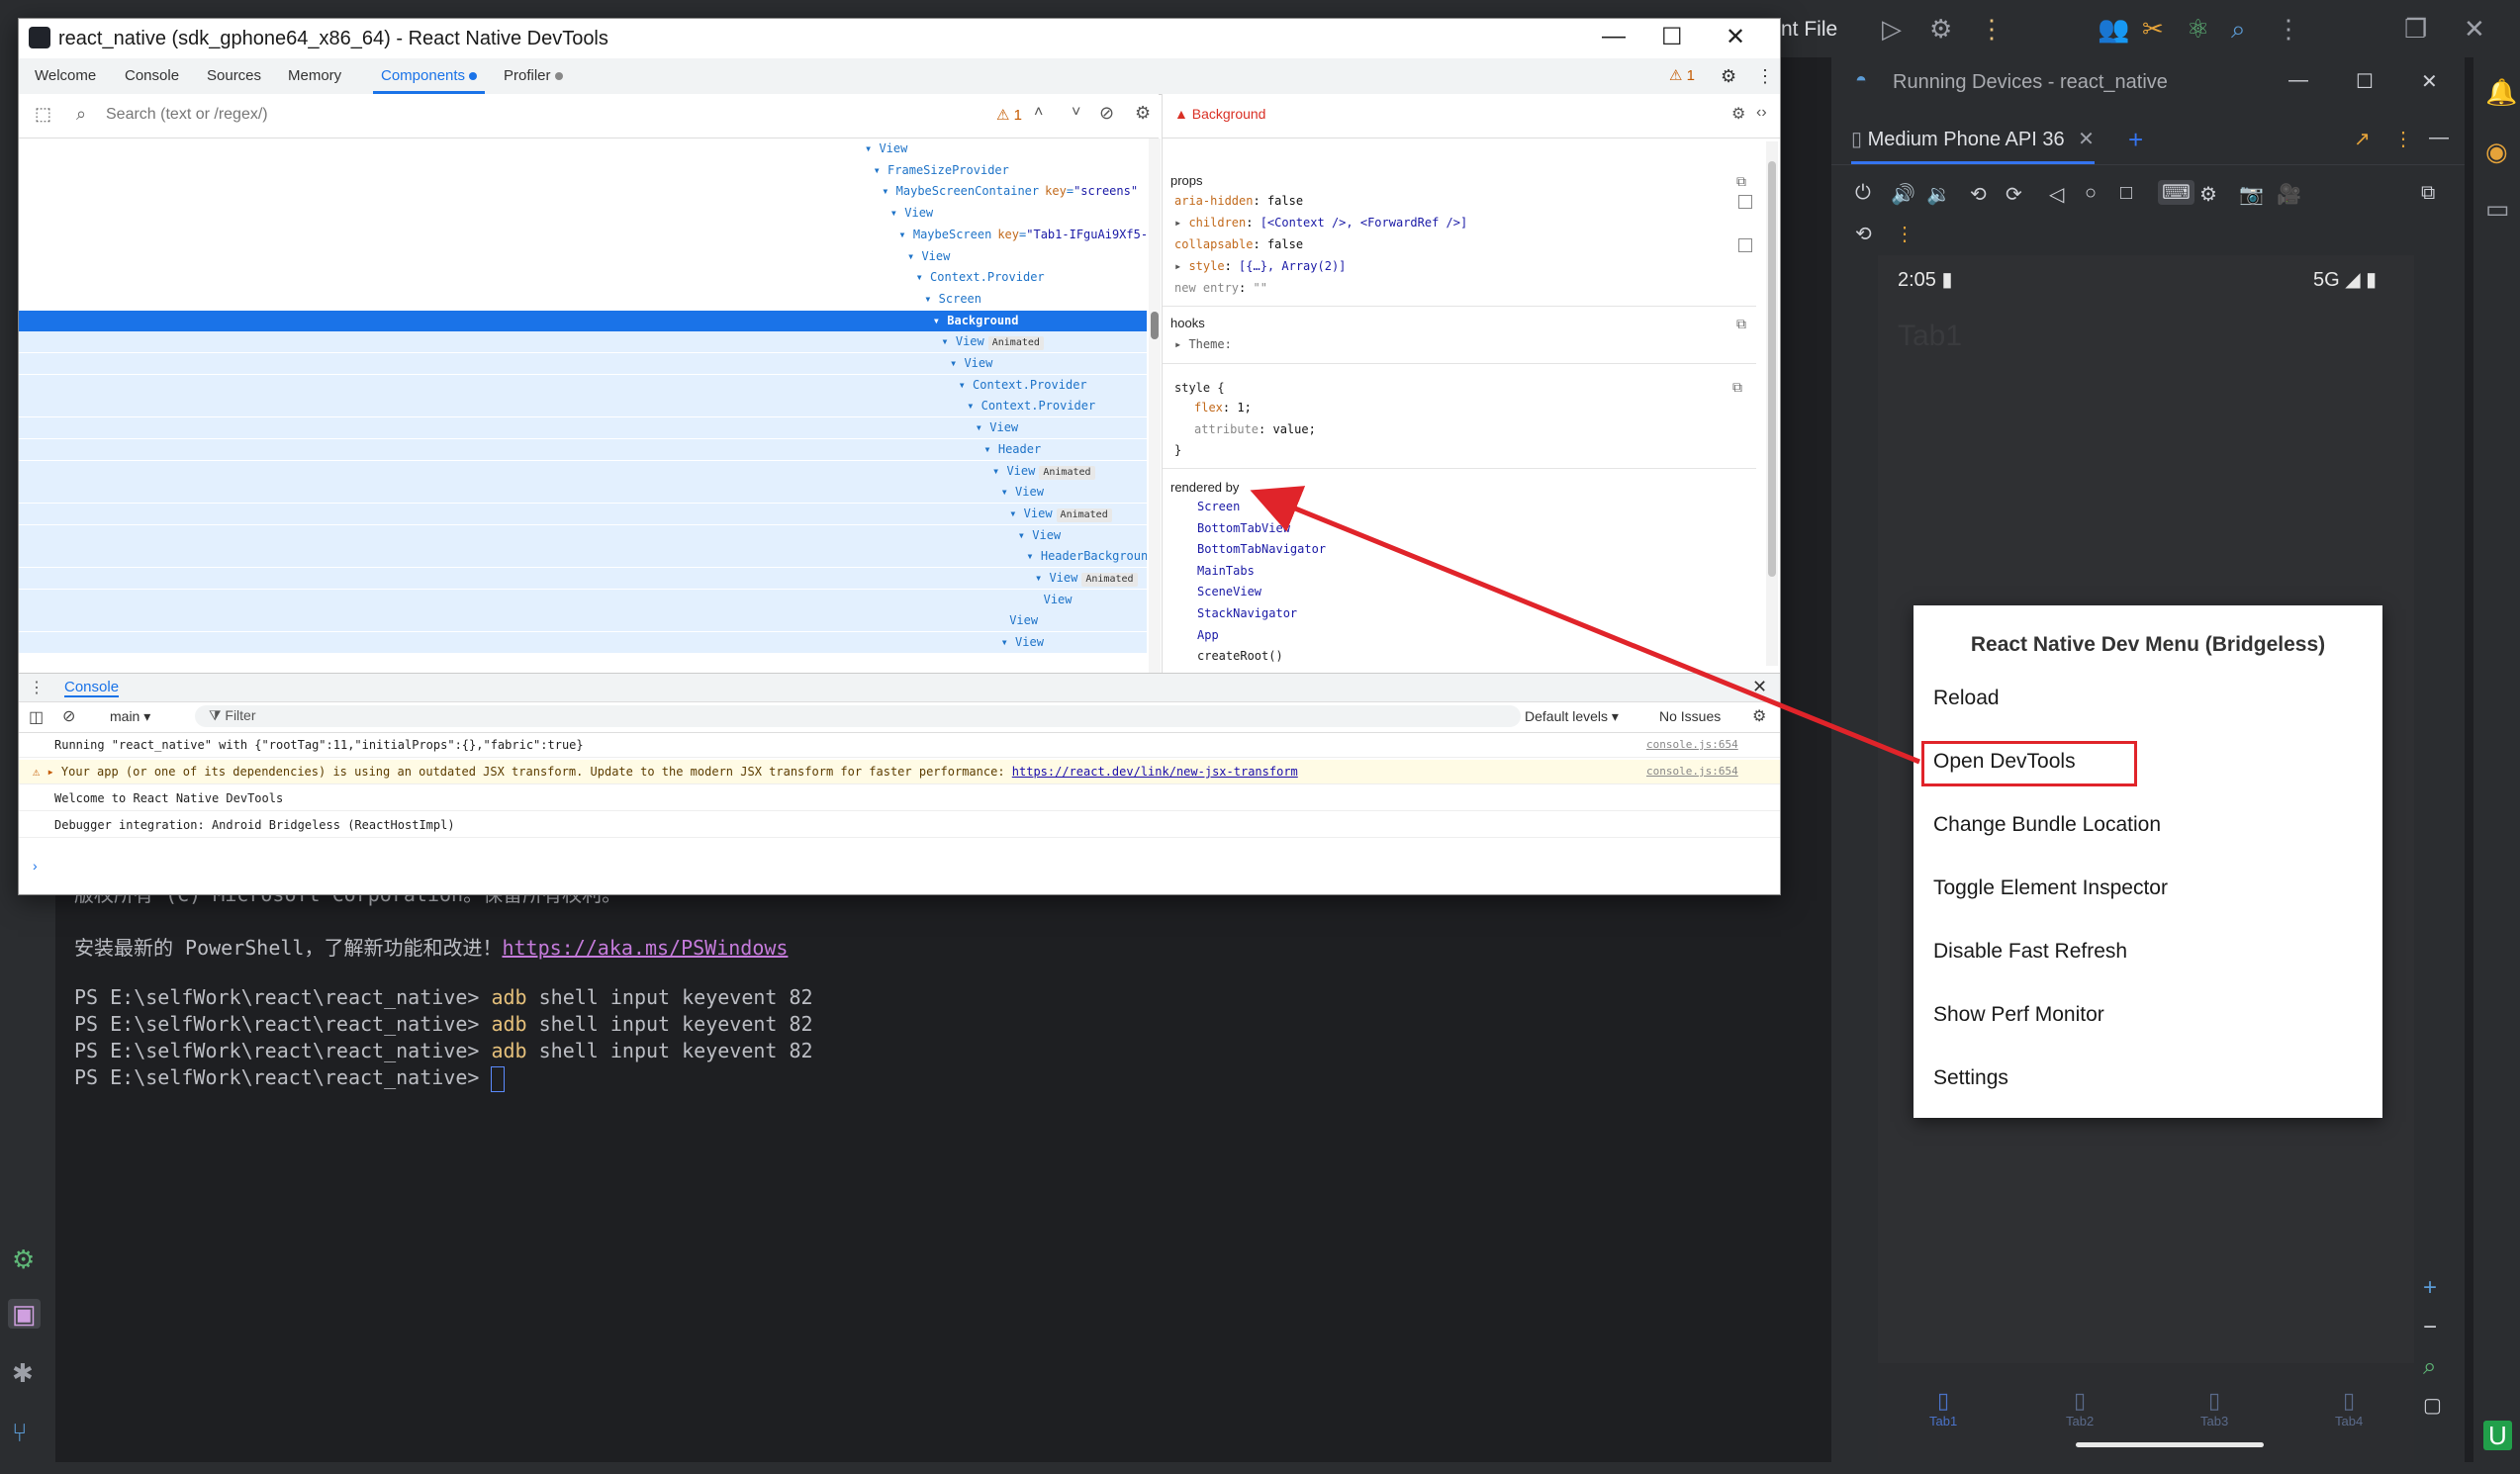 The image size is (2520, 1474). What do you see at coordinates (2056, 194) in the screenshot?
I see `back-icon: ◁` at bounding box center [2056, 194].